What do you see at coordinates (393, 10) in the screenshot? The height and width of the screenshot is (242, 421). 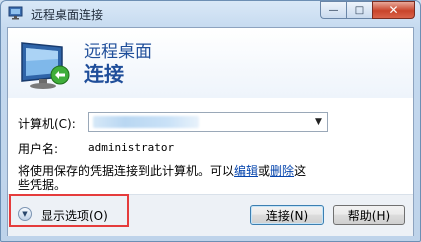 I see `close-button: ✕` at bounding box center [393, 10].